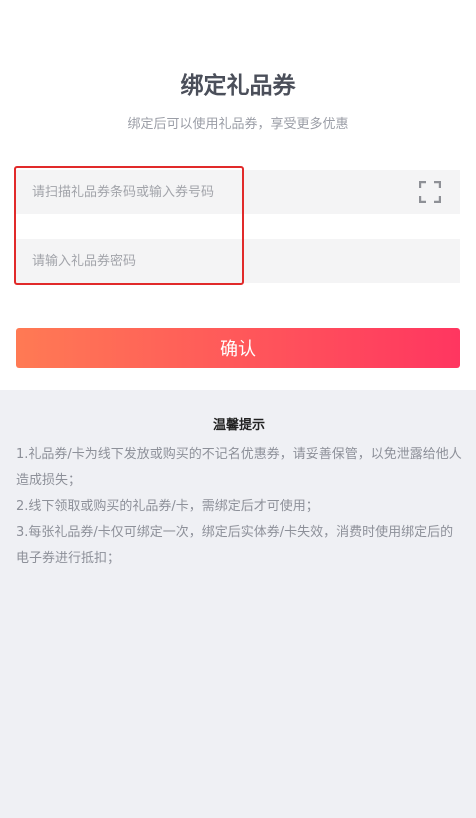 The width and height of the screenshot is (476, 818). I want to click on scan-icon, so click(430, 192).